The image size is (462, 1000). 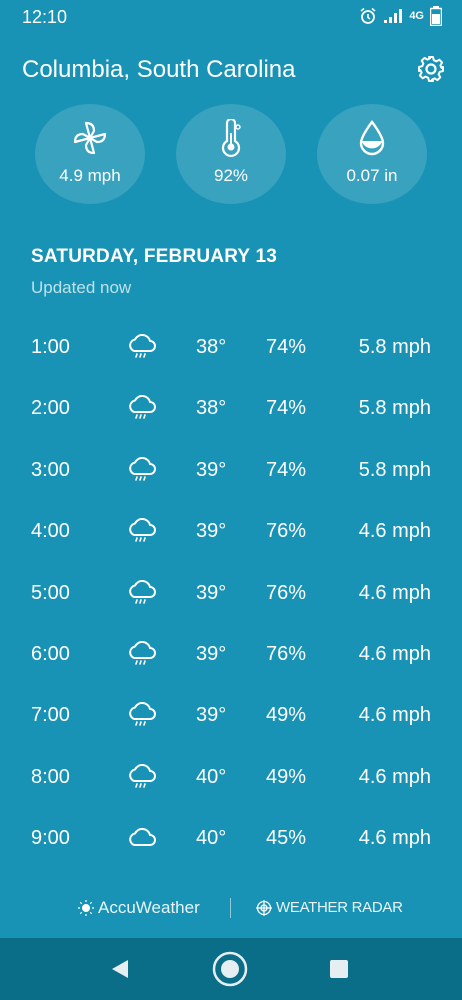 I want to click on hour-humidity: 45%, so click(x=286, y=838).